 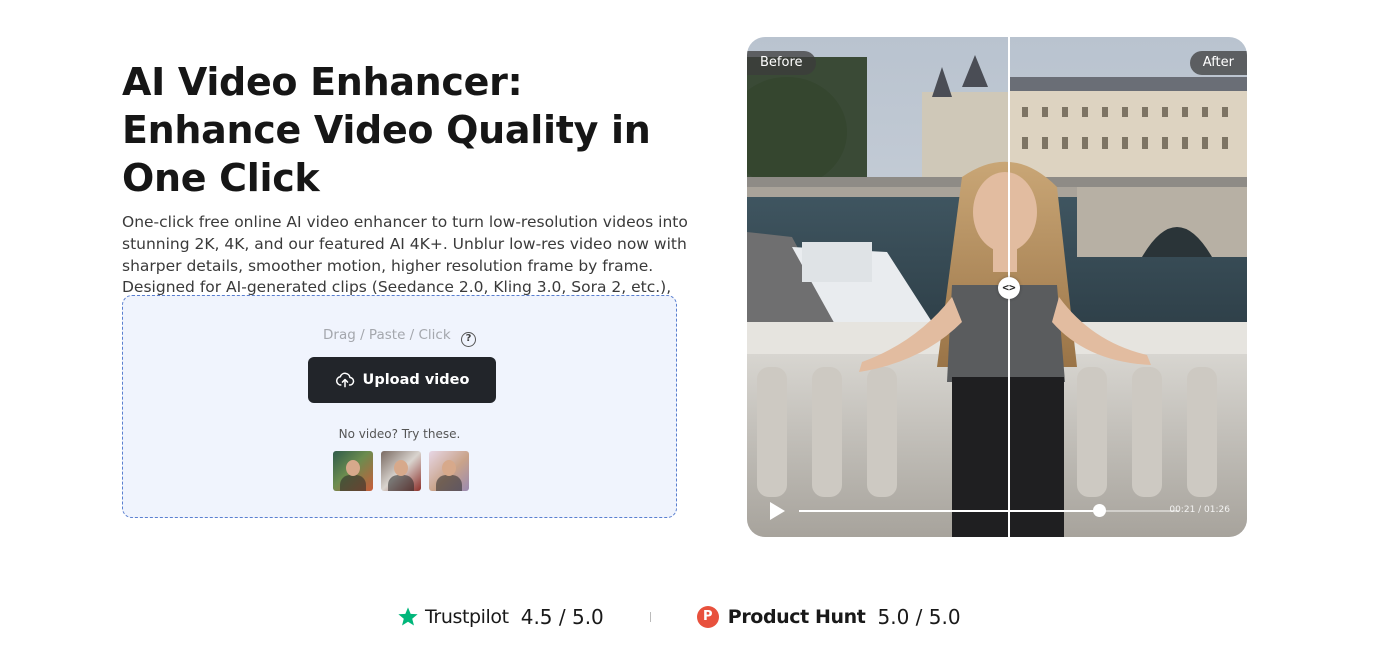 What do you see at coordinates (781, 63) in the screenshot?
I see `before-label: Before` at bounding box center [781, 63].